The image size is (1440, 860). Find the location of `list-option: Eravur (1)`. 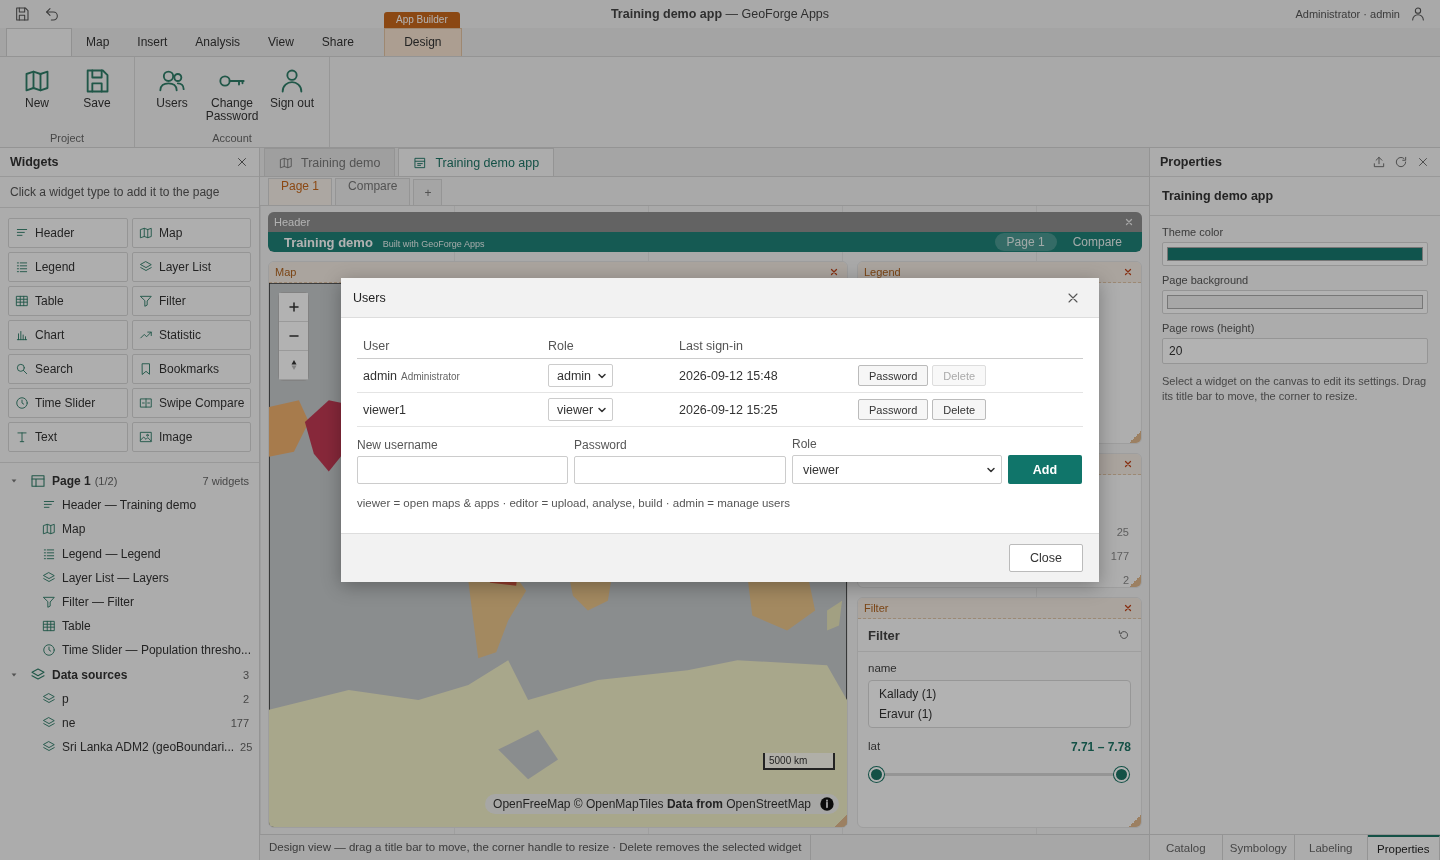

list-option: Eravur (1) is located at coordinates (999, 714).